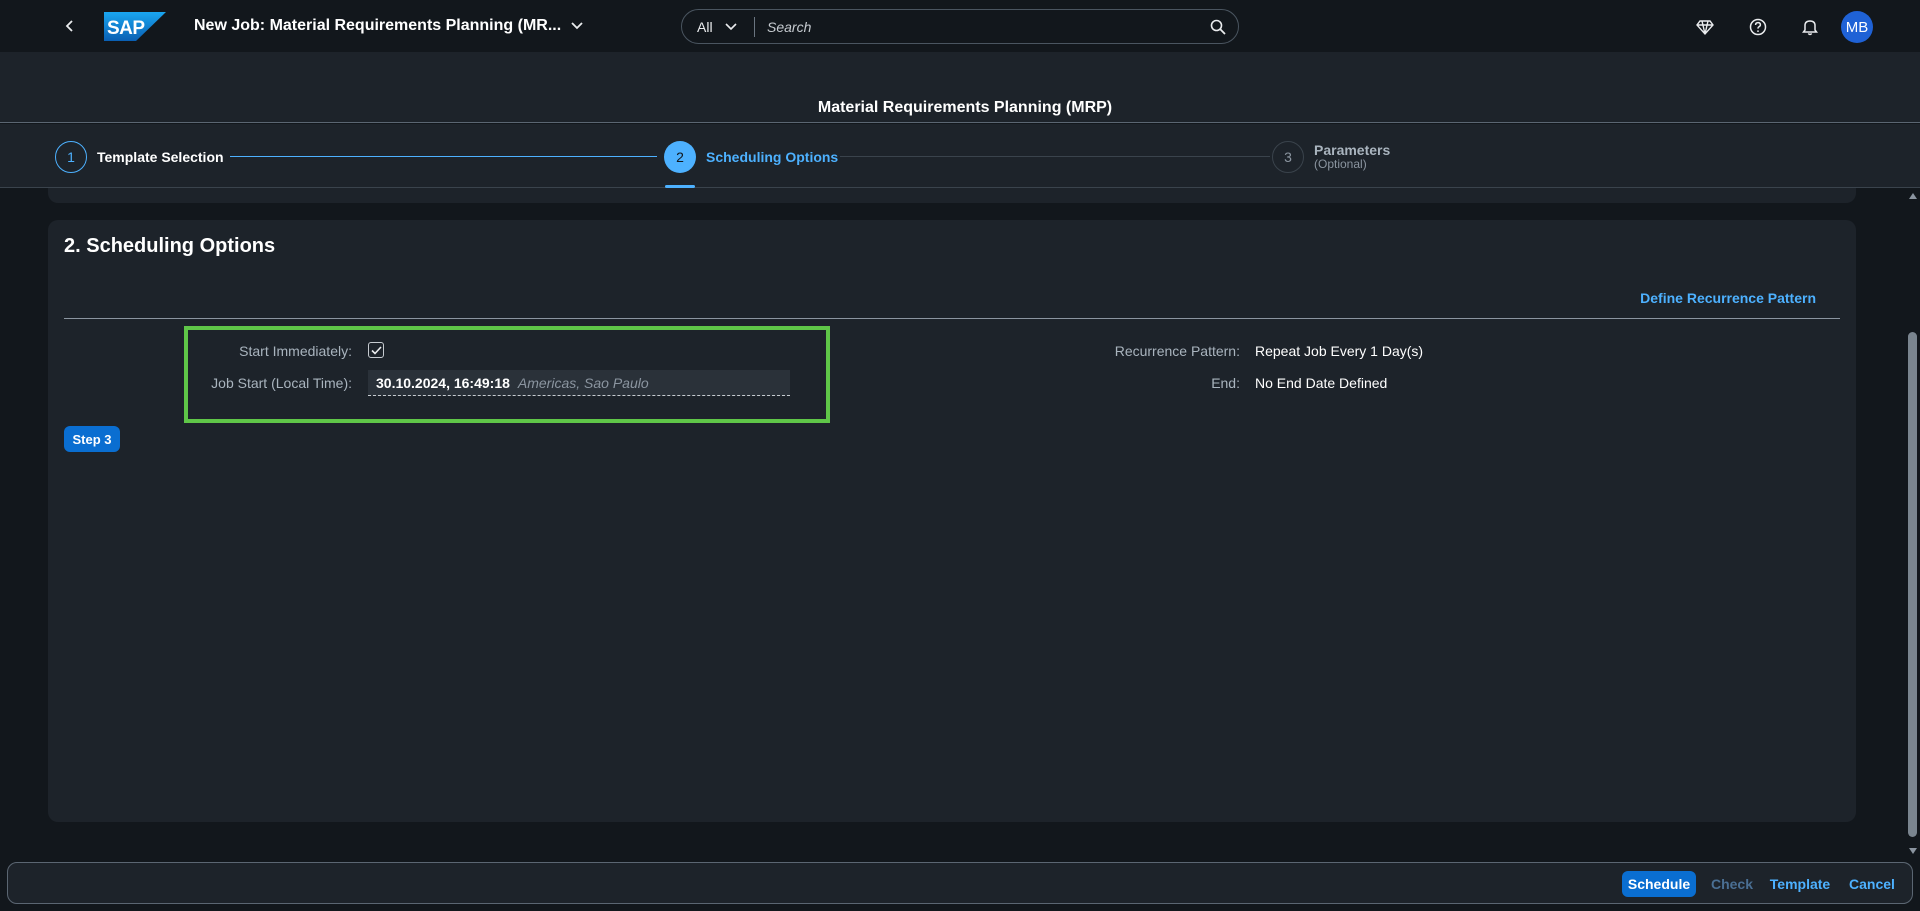 The image size is (1920, 911). What do you see at coordinates (1872, 884) in the screenshot?
I see `cancel-button: Cancel` at bounding box center [1872, 884].